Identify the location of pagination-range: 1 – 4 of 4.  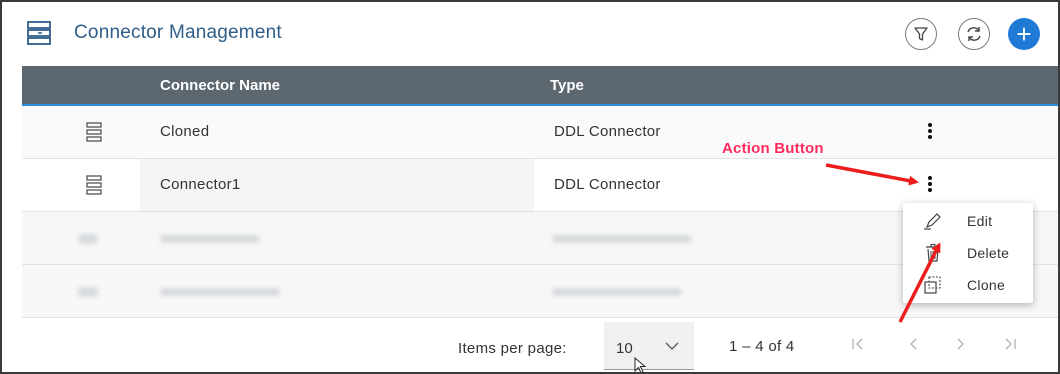
(762, 346).